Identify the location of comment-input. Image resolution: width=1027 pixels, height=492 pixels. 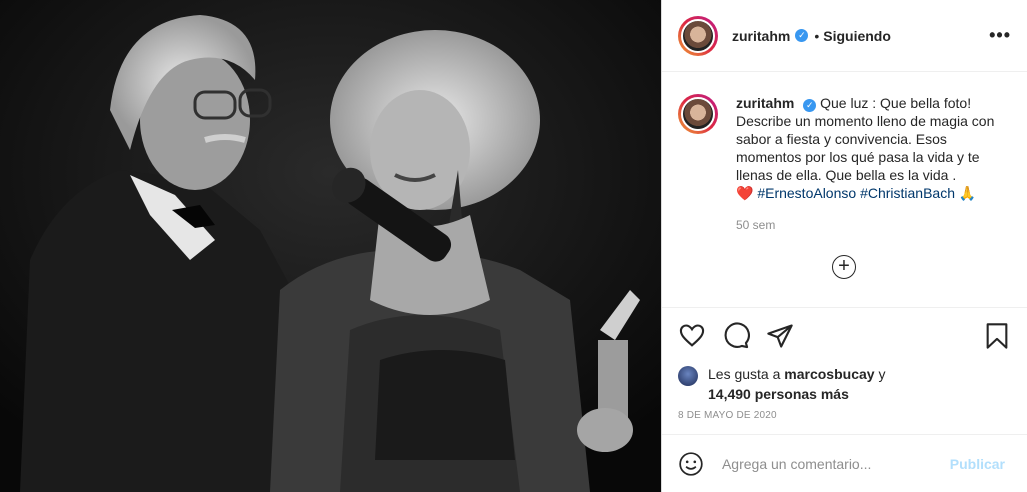
(831, 463).